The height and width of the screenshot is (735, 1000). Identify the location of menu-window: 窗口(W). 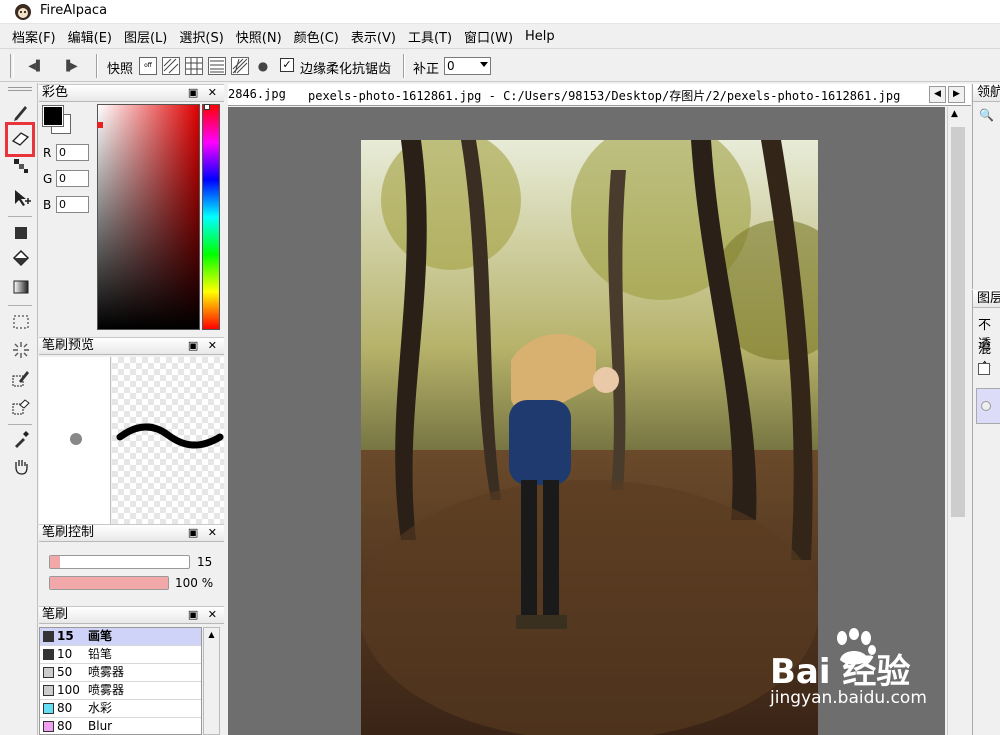
(488, 36).